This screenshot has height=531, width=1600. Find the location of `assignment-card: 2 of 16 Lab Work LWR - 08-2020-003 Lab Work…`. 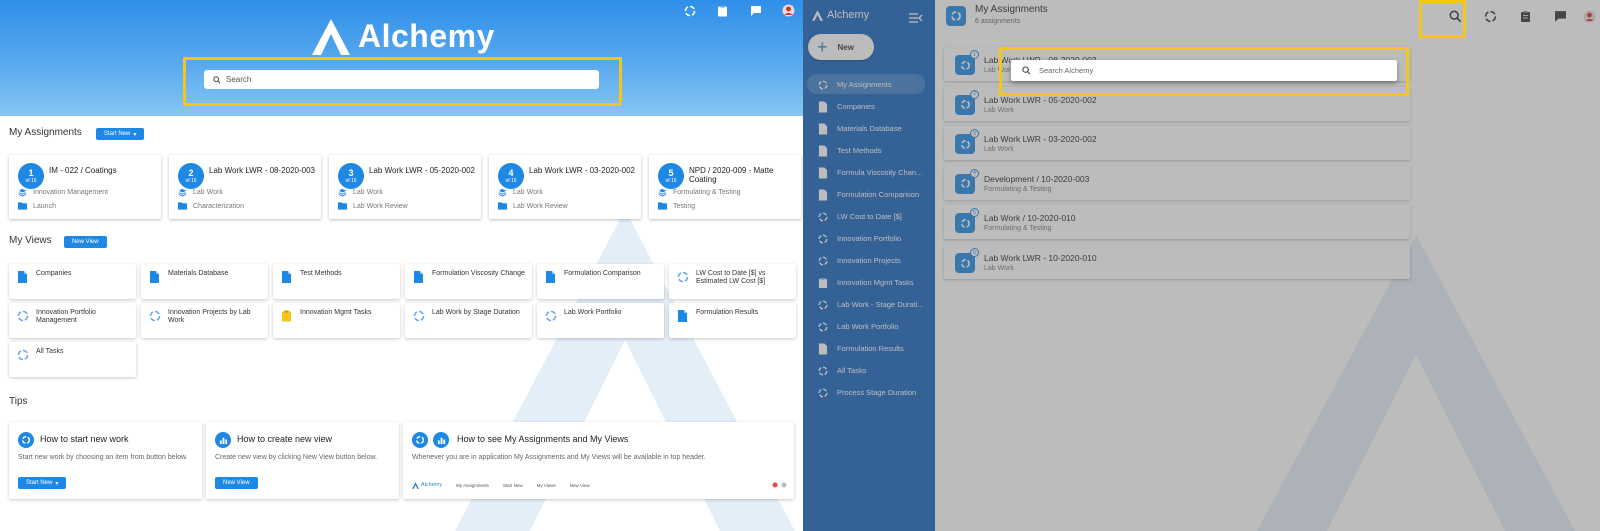

assignment-card: 2 of 16 Lab Work LWR - 08-2020-003 Lab Work… is located at coordinates (245, 187).